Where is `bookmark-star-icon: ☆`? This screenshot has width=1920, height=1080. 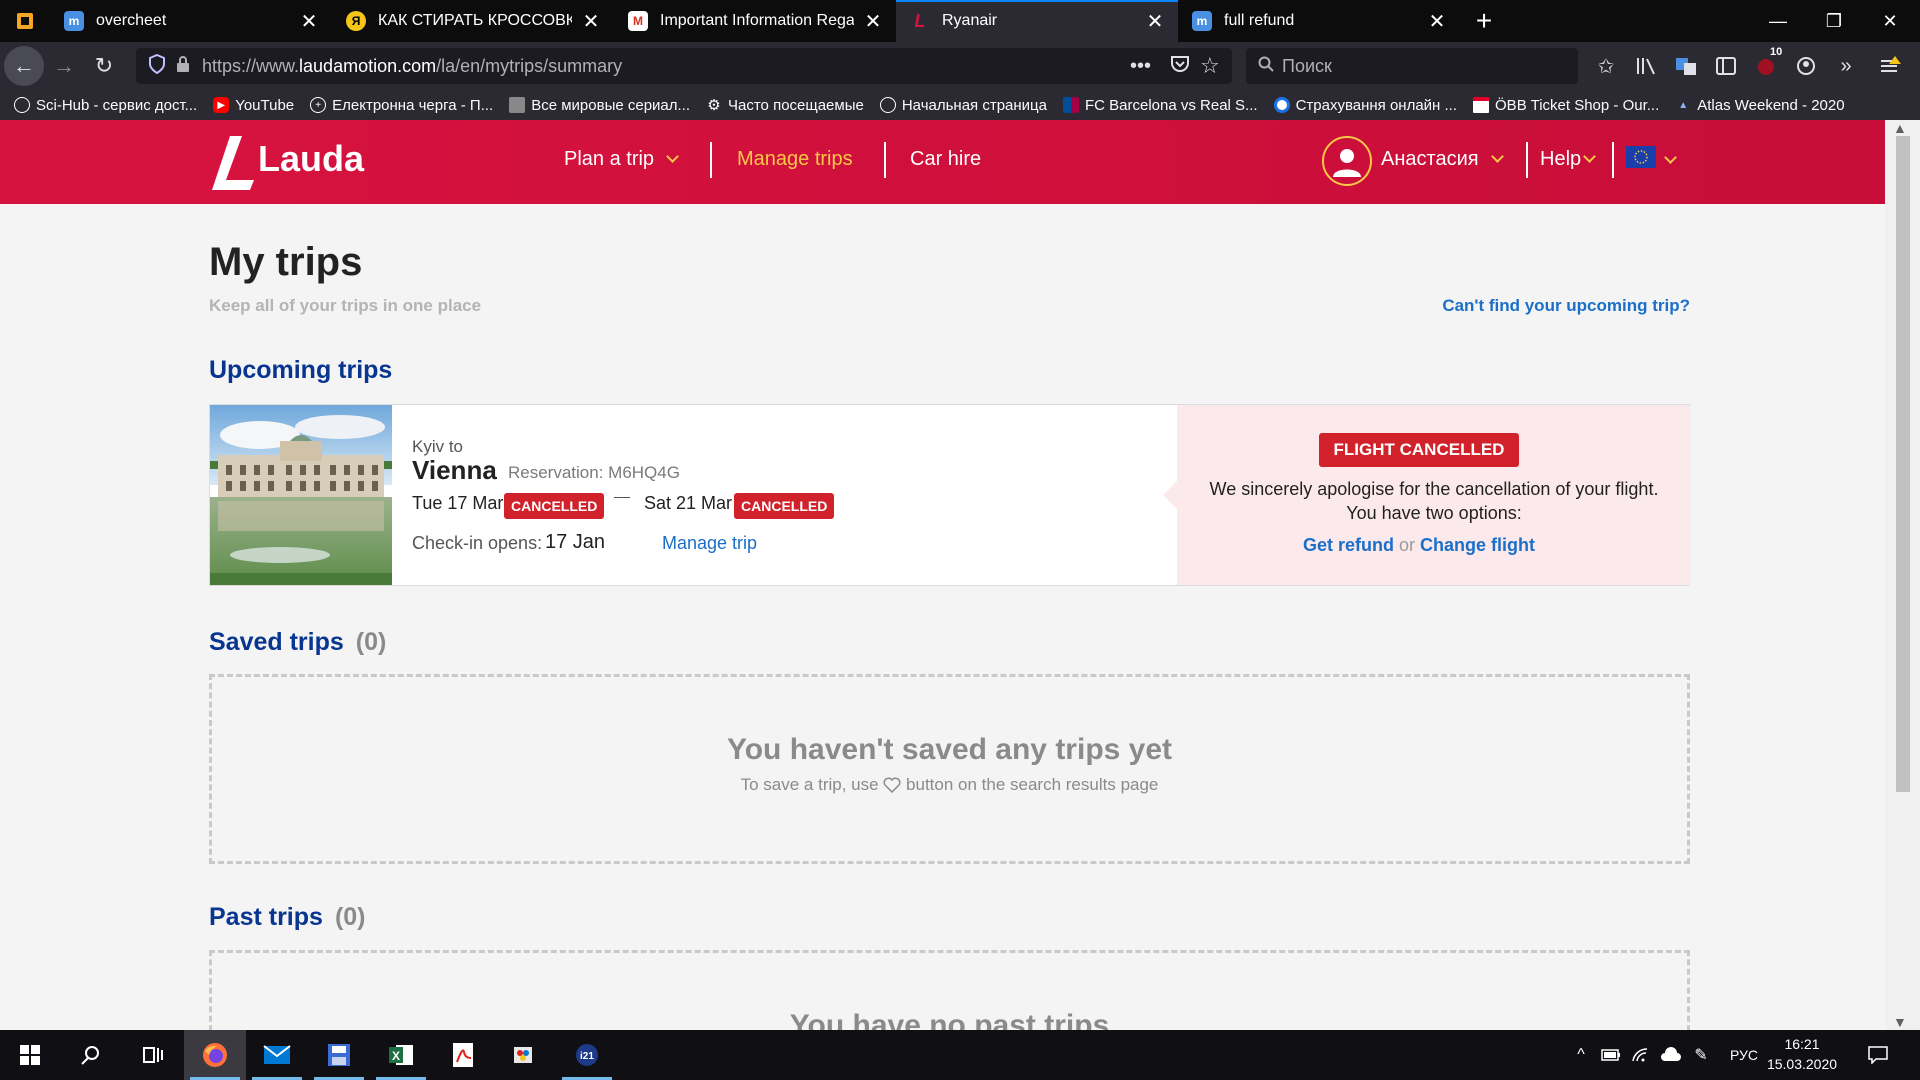
bookmark-star-icon: ☆ is located at coordinates (1210, 66).